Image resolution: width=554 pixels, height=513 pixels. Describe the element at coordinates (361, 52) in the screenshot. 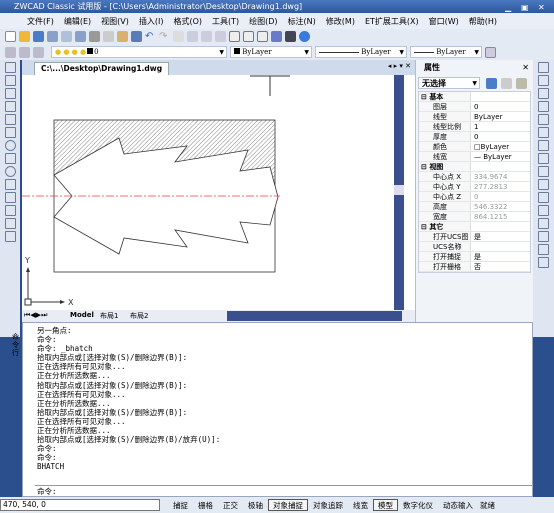

I see `linetype-select: ByLayer ▼` at that location.